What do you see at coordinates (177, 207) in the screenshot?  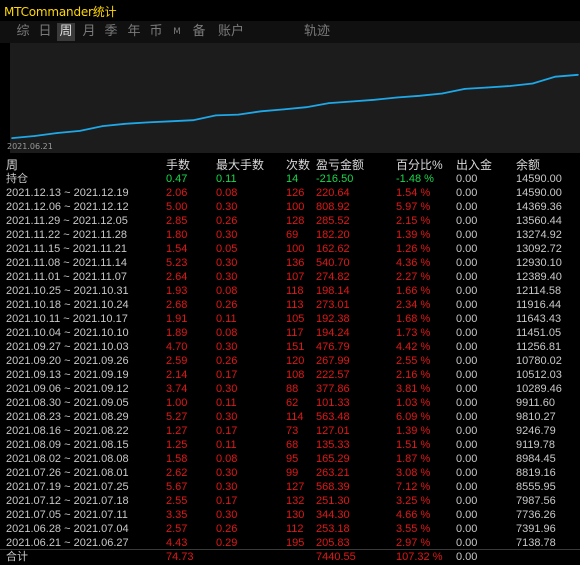 I see `lots-cell: 5.00` at bounding box center [177, 207].